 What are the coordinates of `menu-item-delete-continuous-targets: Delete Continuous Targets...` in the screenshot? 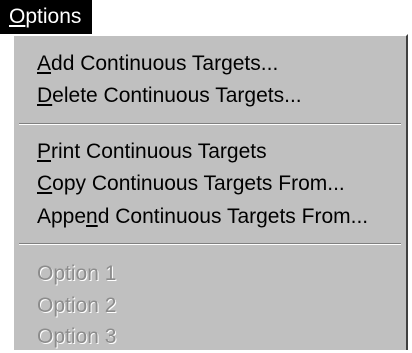 It's located at (169, 96).